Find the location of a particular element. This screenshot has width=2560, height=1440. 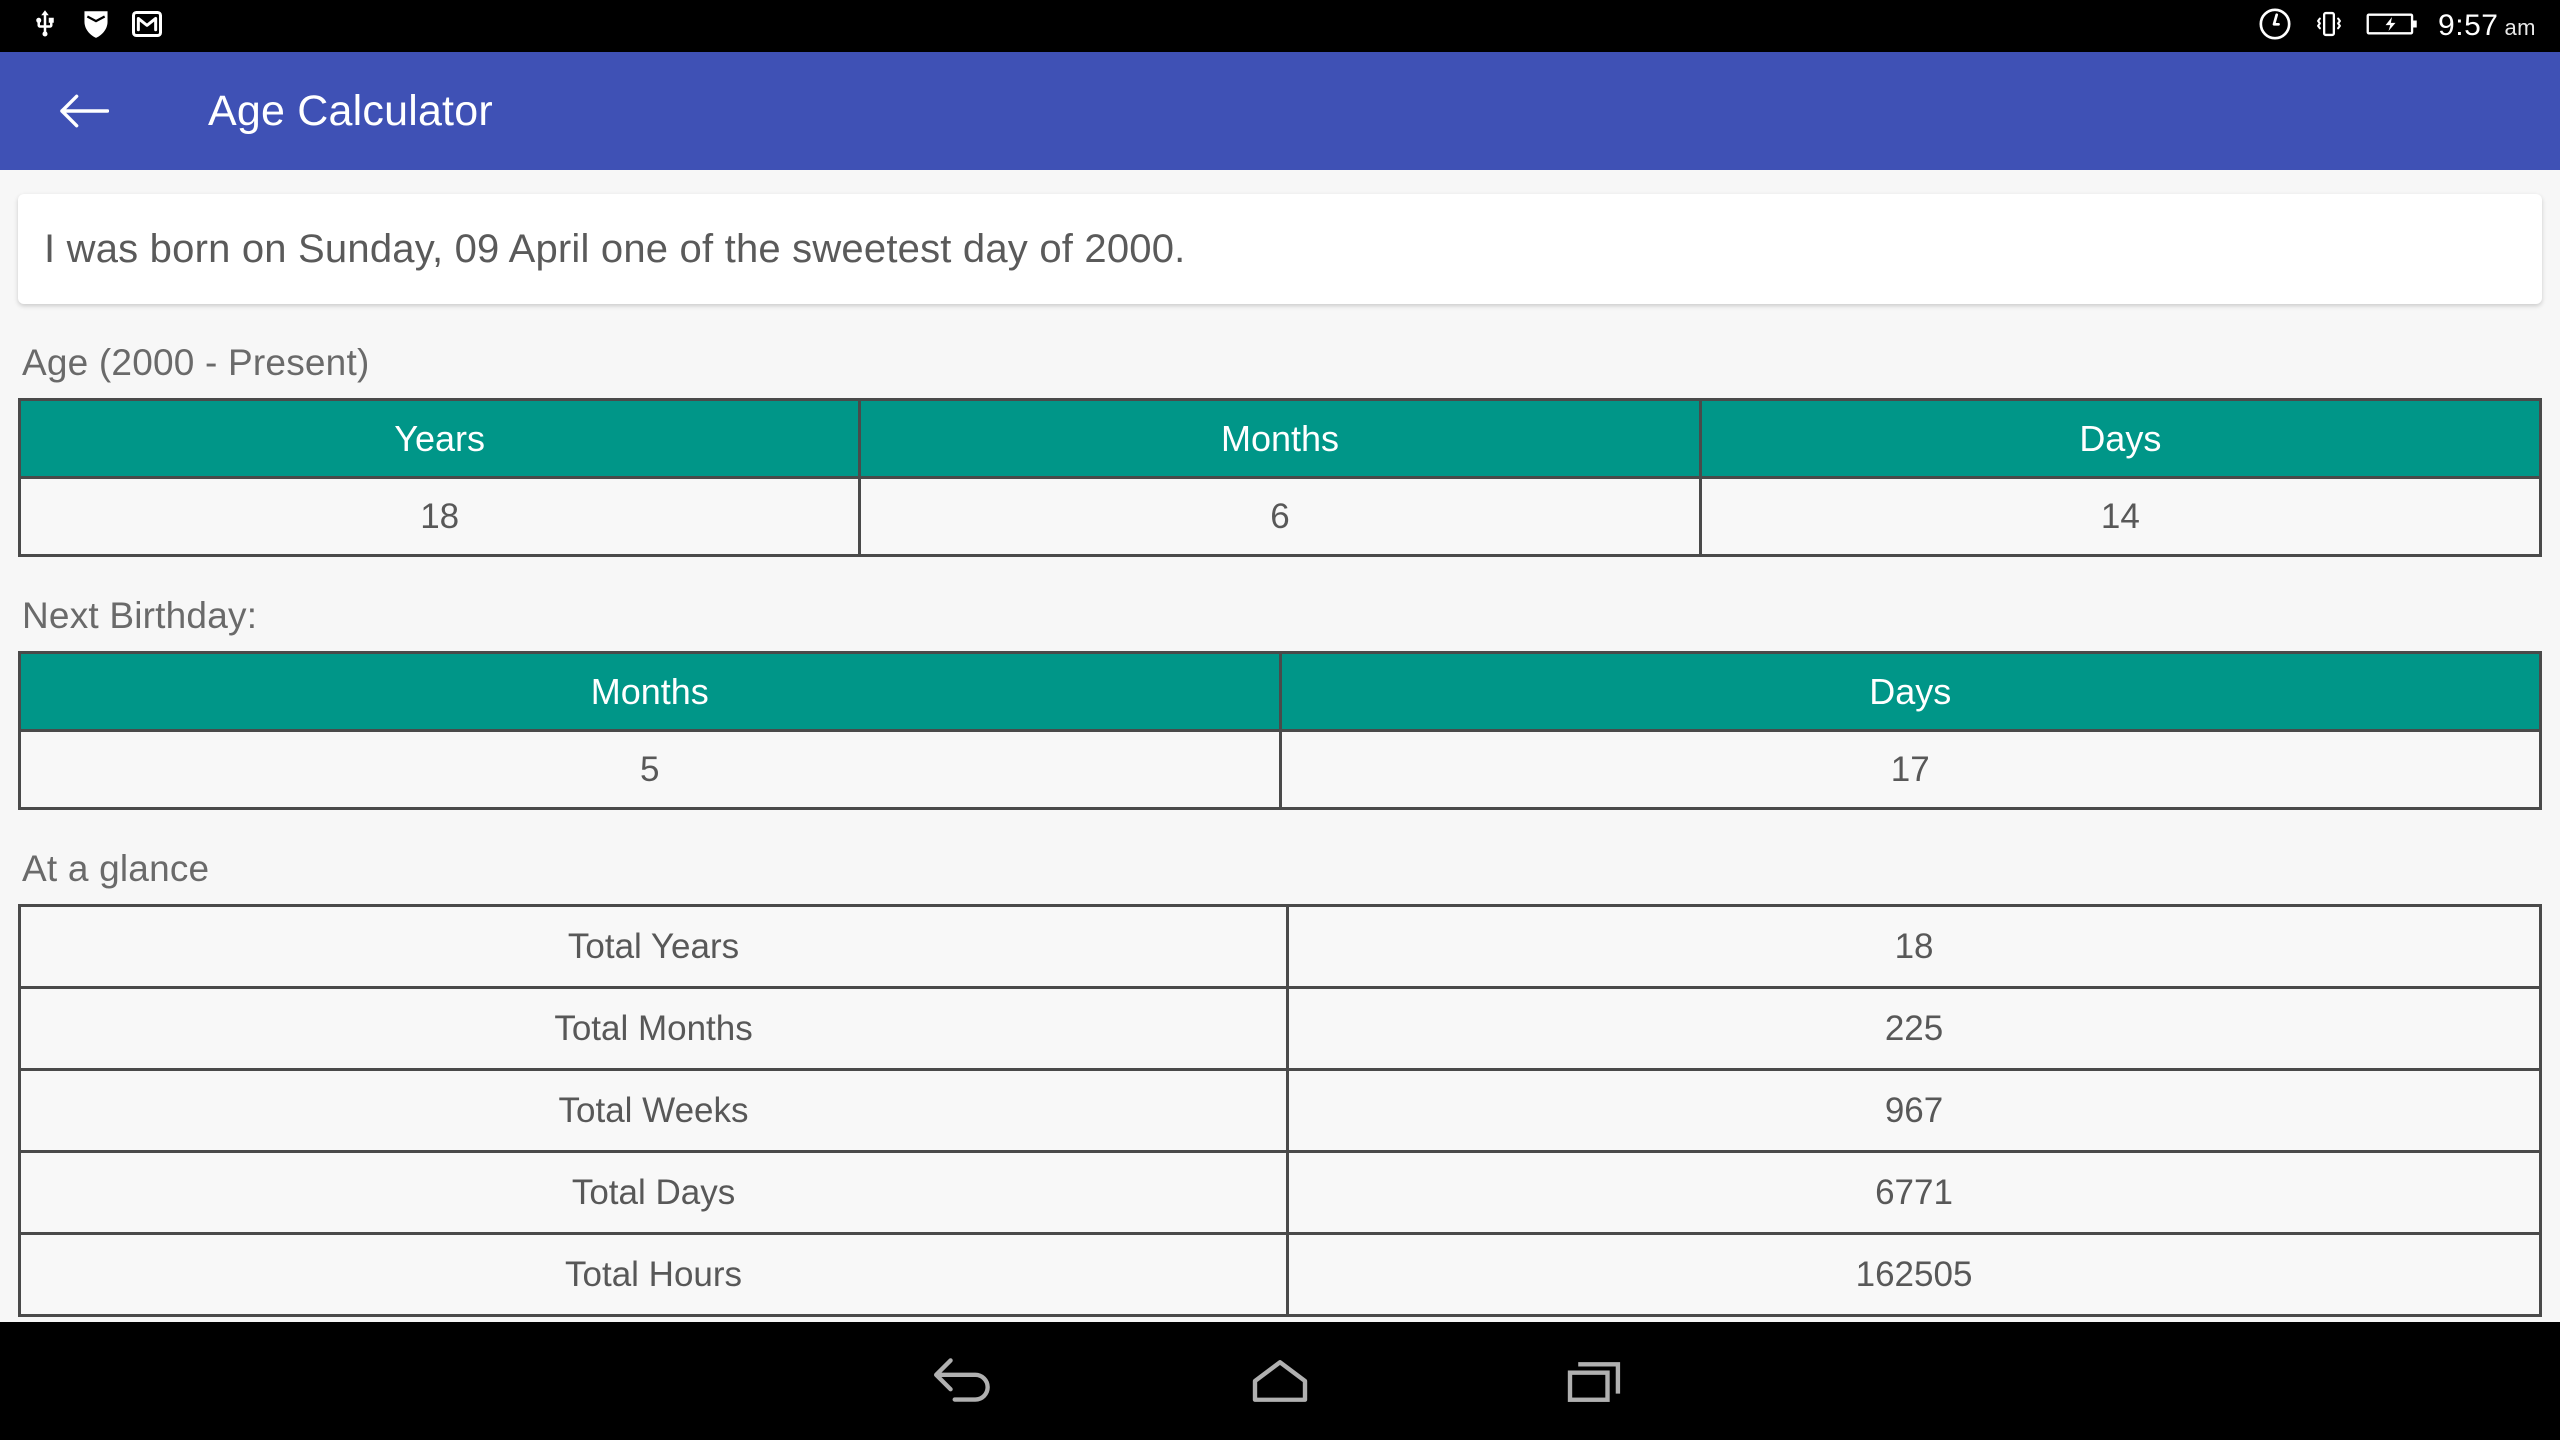

alarm-clock-icon is located at coordinates (2275, 26).